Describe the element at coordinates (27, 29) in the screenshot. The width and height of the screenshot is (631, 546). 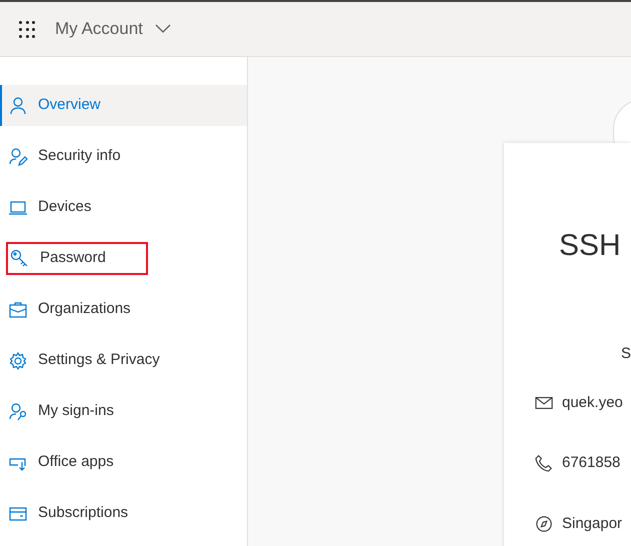
I see `app-launcher-icon` at that location.